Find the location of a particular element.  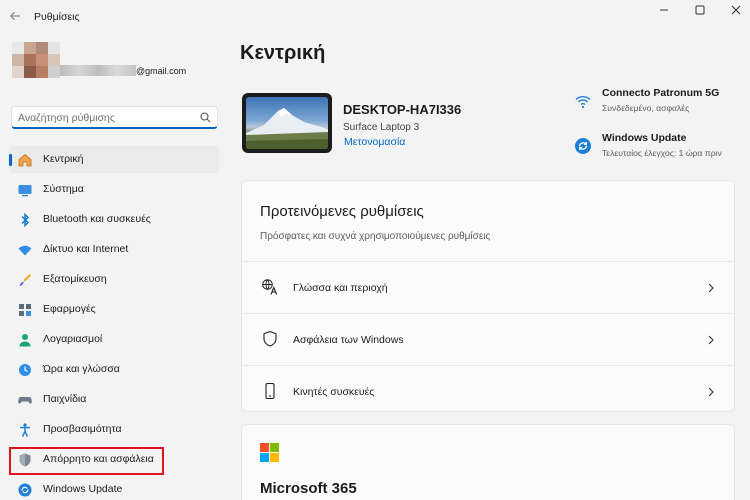

gamepad-icon is located at coordinates (25, 400).